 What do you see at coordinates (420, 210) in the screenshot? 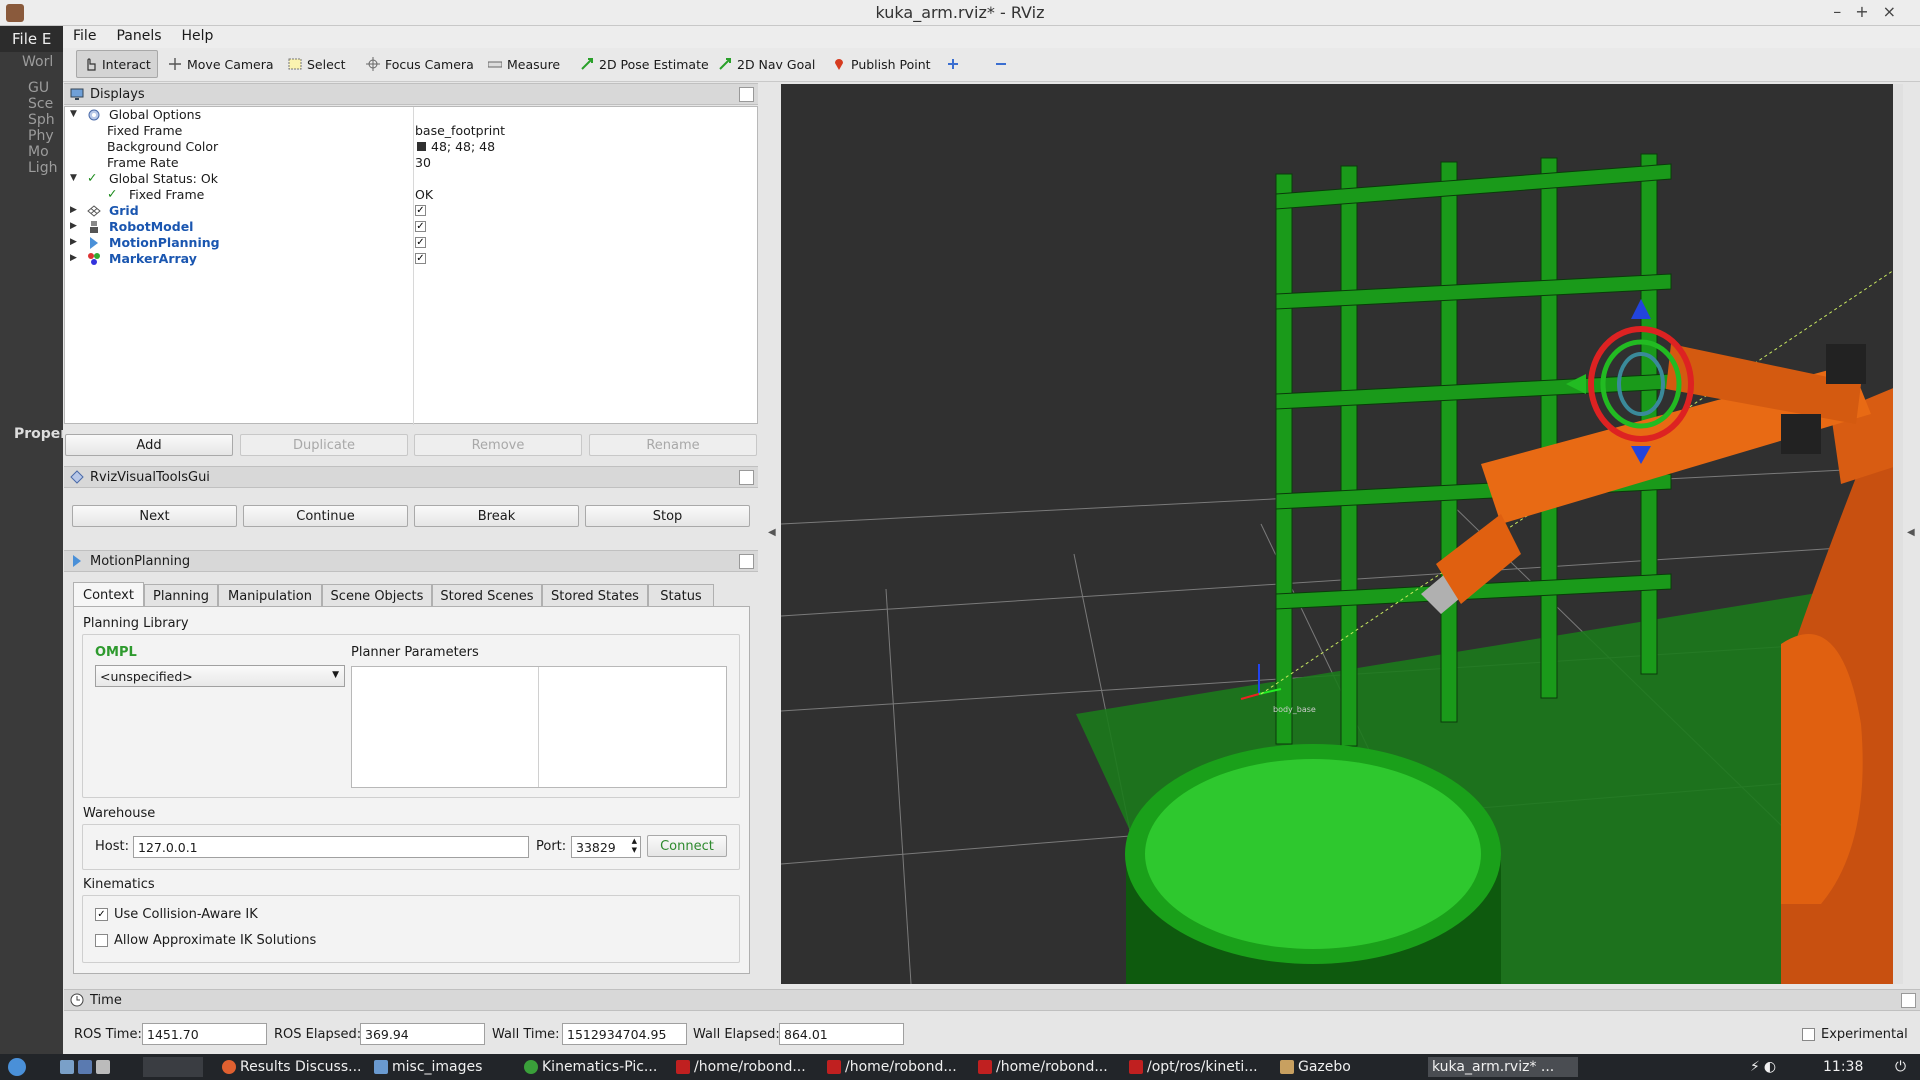
I see `grid-enabled-checkbox: ✓` at bounding box center [420, 210].